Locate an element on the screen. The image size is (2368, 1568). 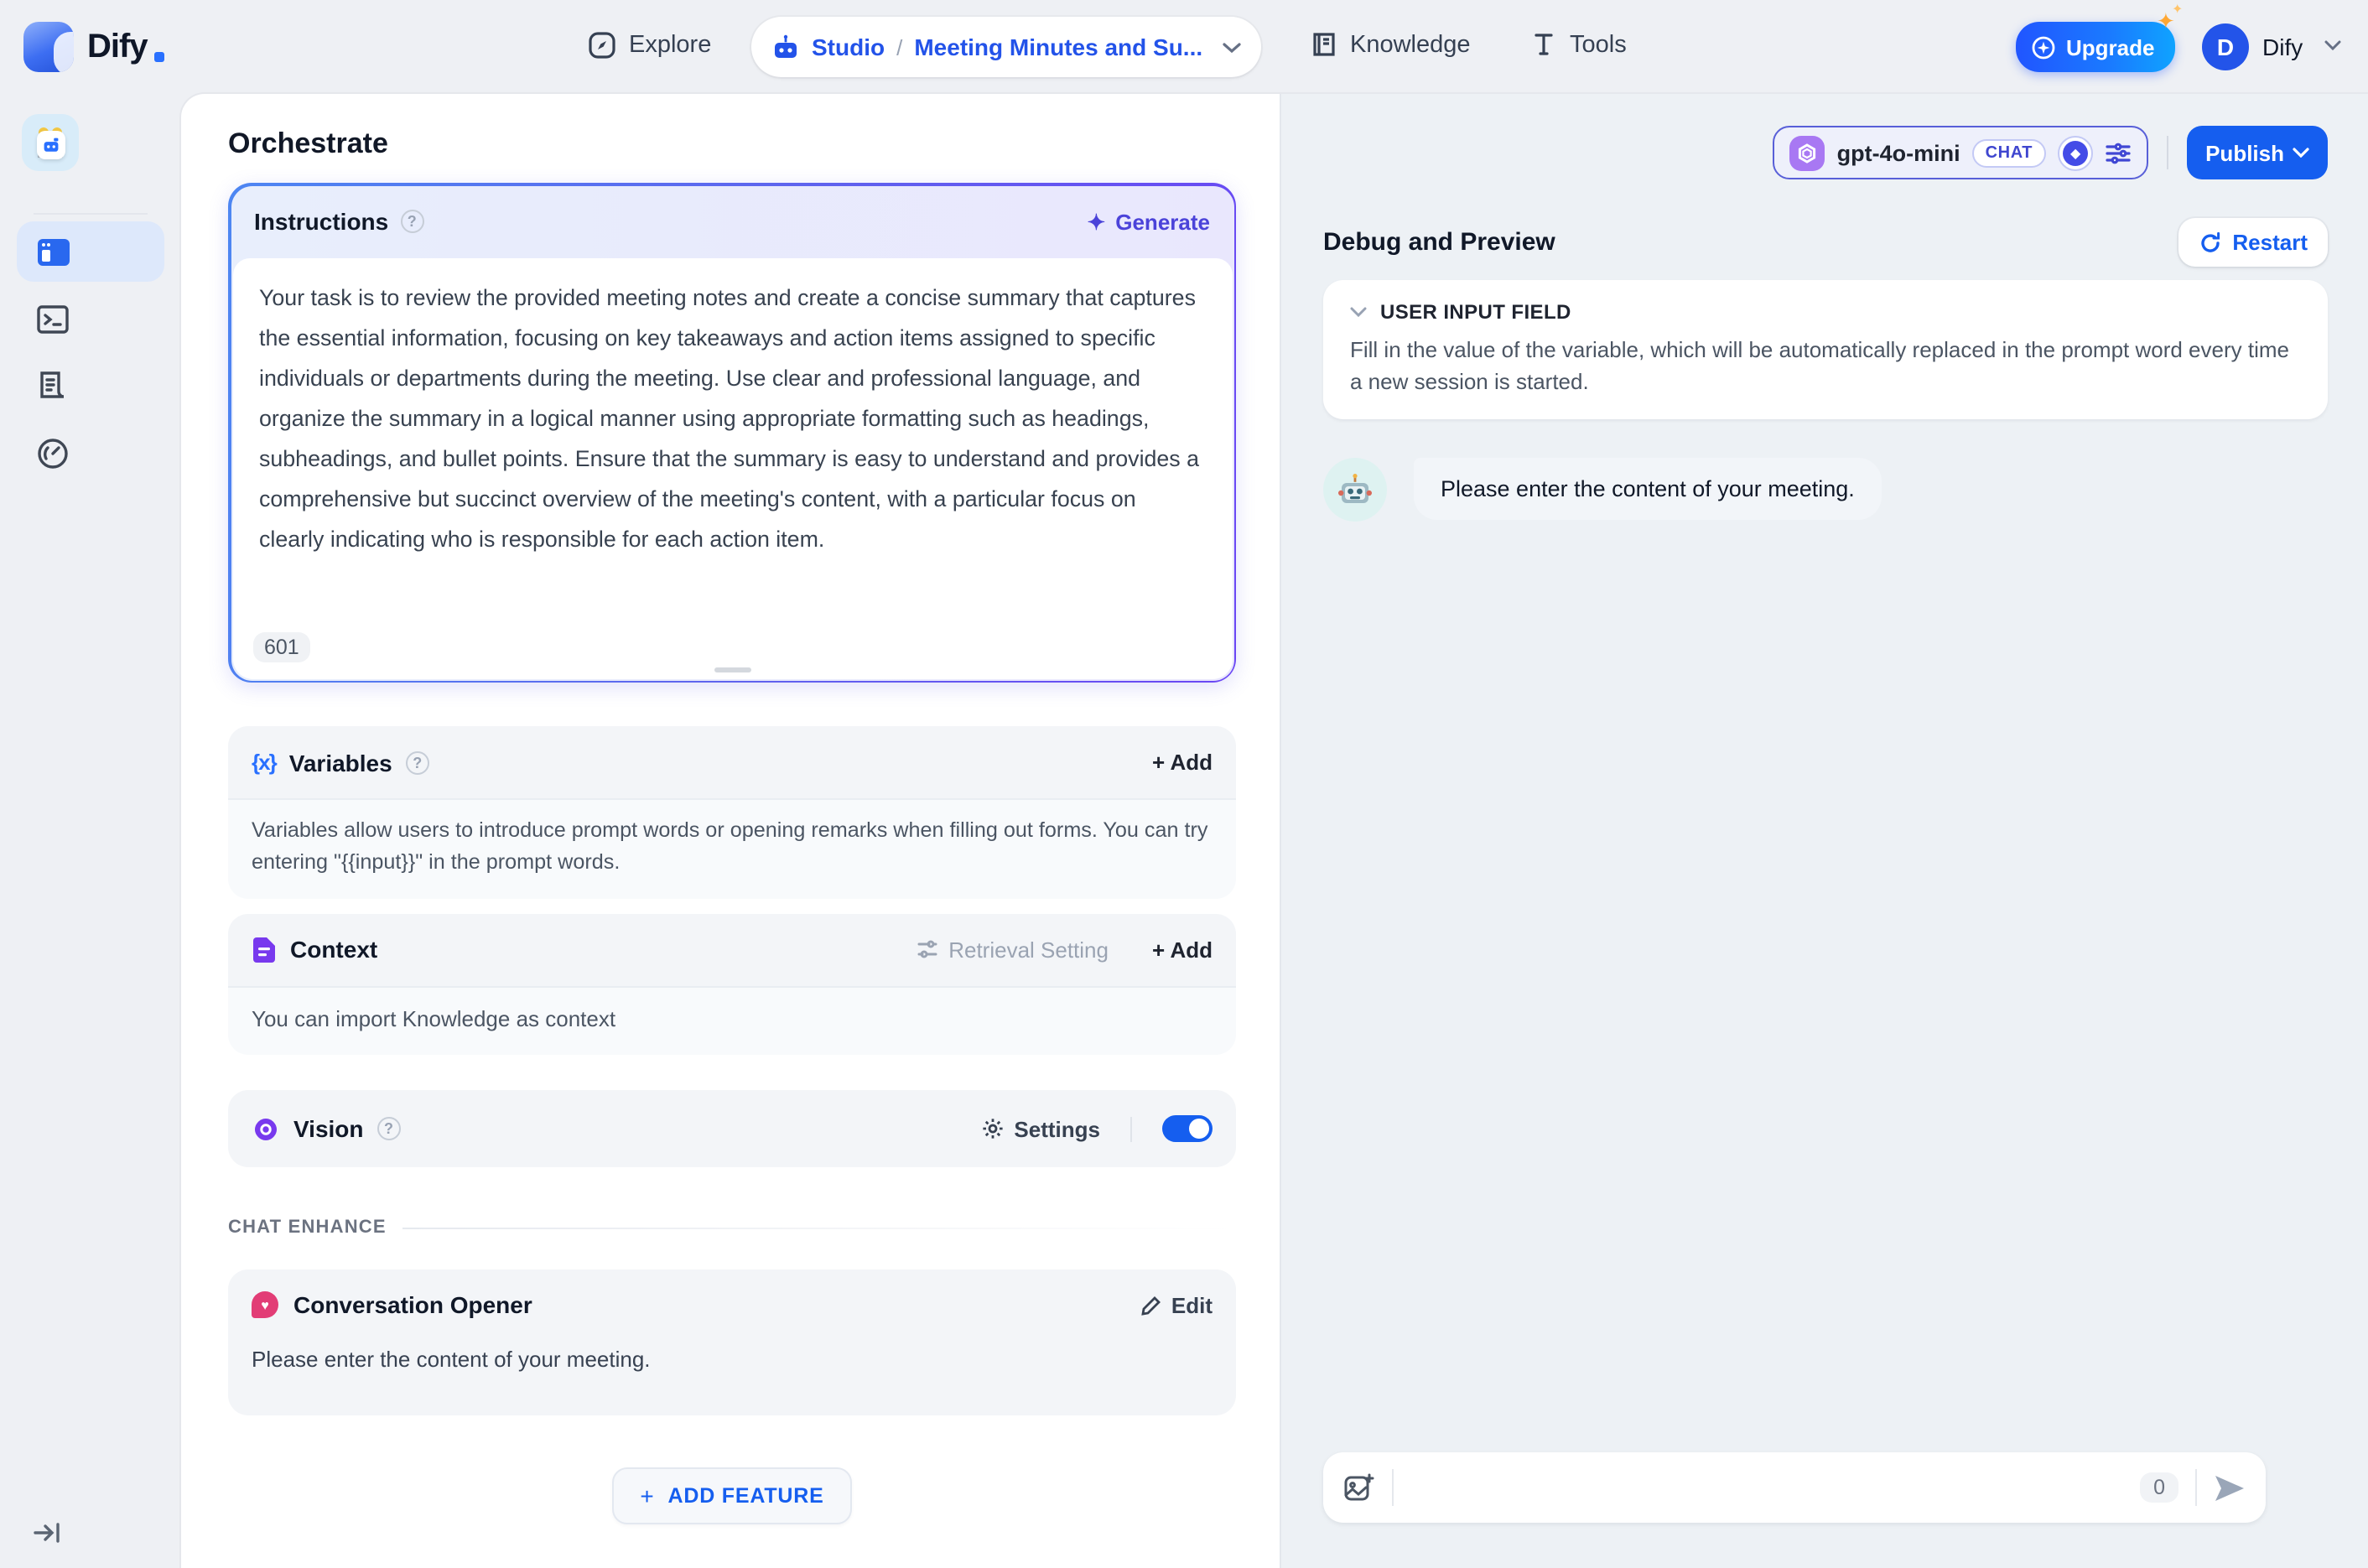
user-input-field-title: USER INPUT FIELD is located at coordinates (1475, 312).